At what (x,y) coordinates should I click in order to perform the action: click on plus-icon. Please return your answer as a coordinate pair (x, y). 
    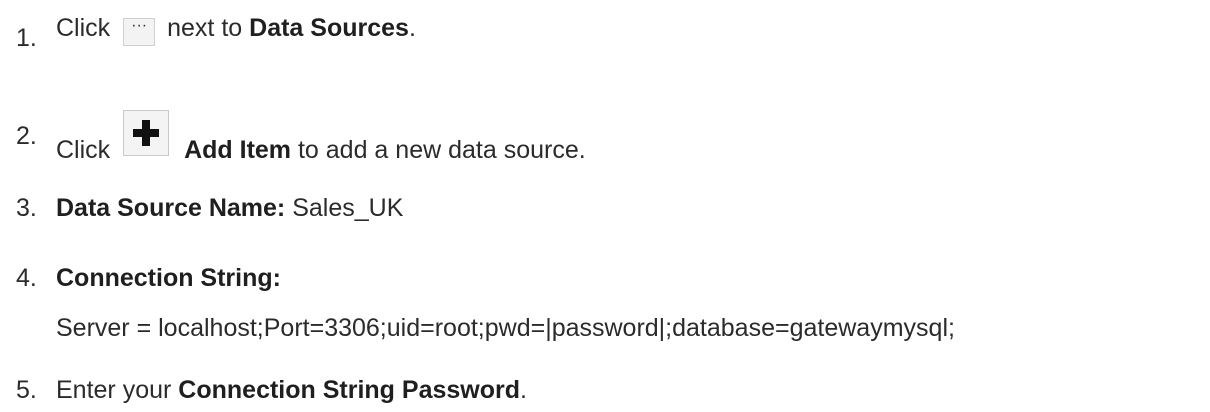
    Looking at the image, I should click on (146, 133).